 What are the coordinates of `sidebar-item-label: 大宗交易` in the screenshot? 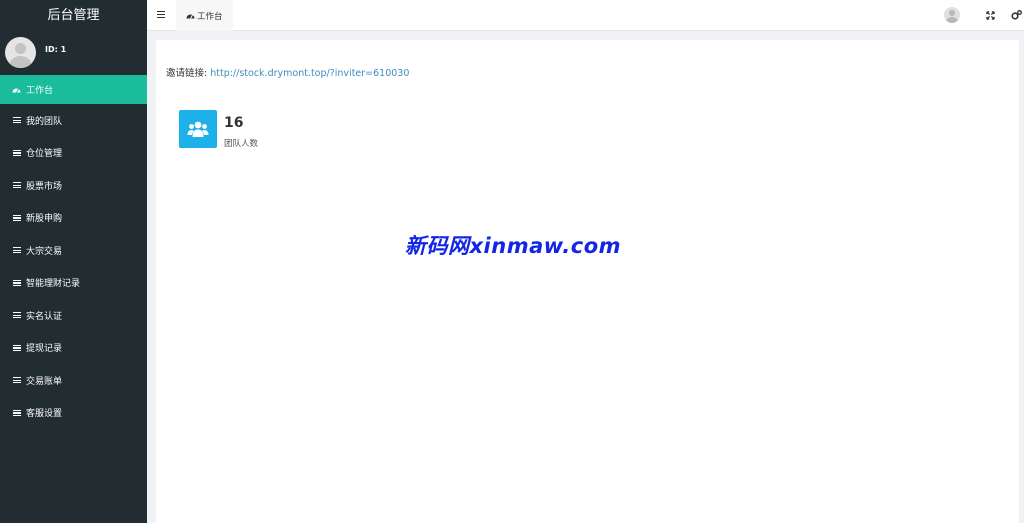 It's located at (44, 251).